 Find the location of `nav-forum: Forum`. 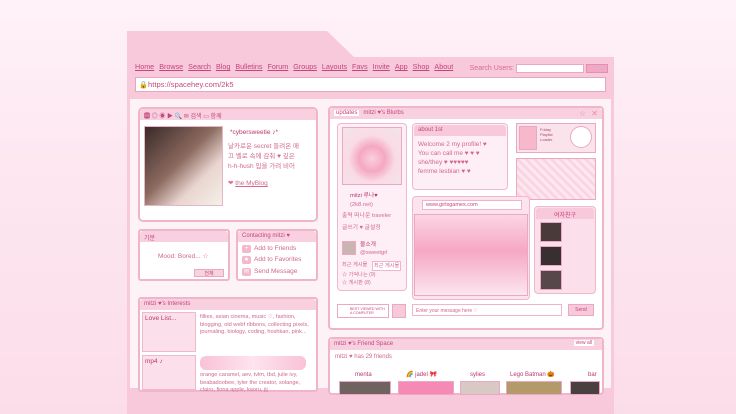

nav-forum: Forum is located at coordinates (278, 66).